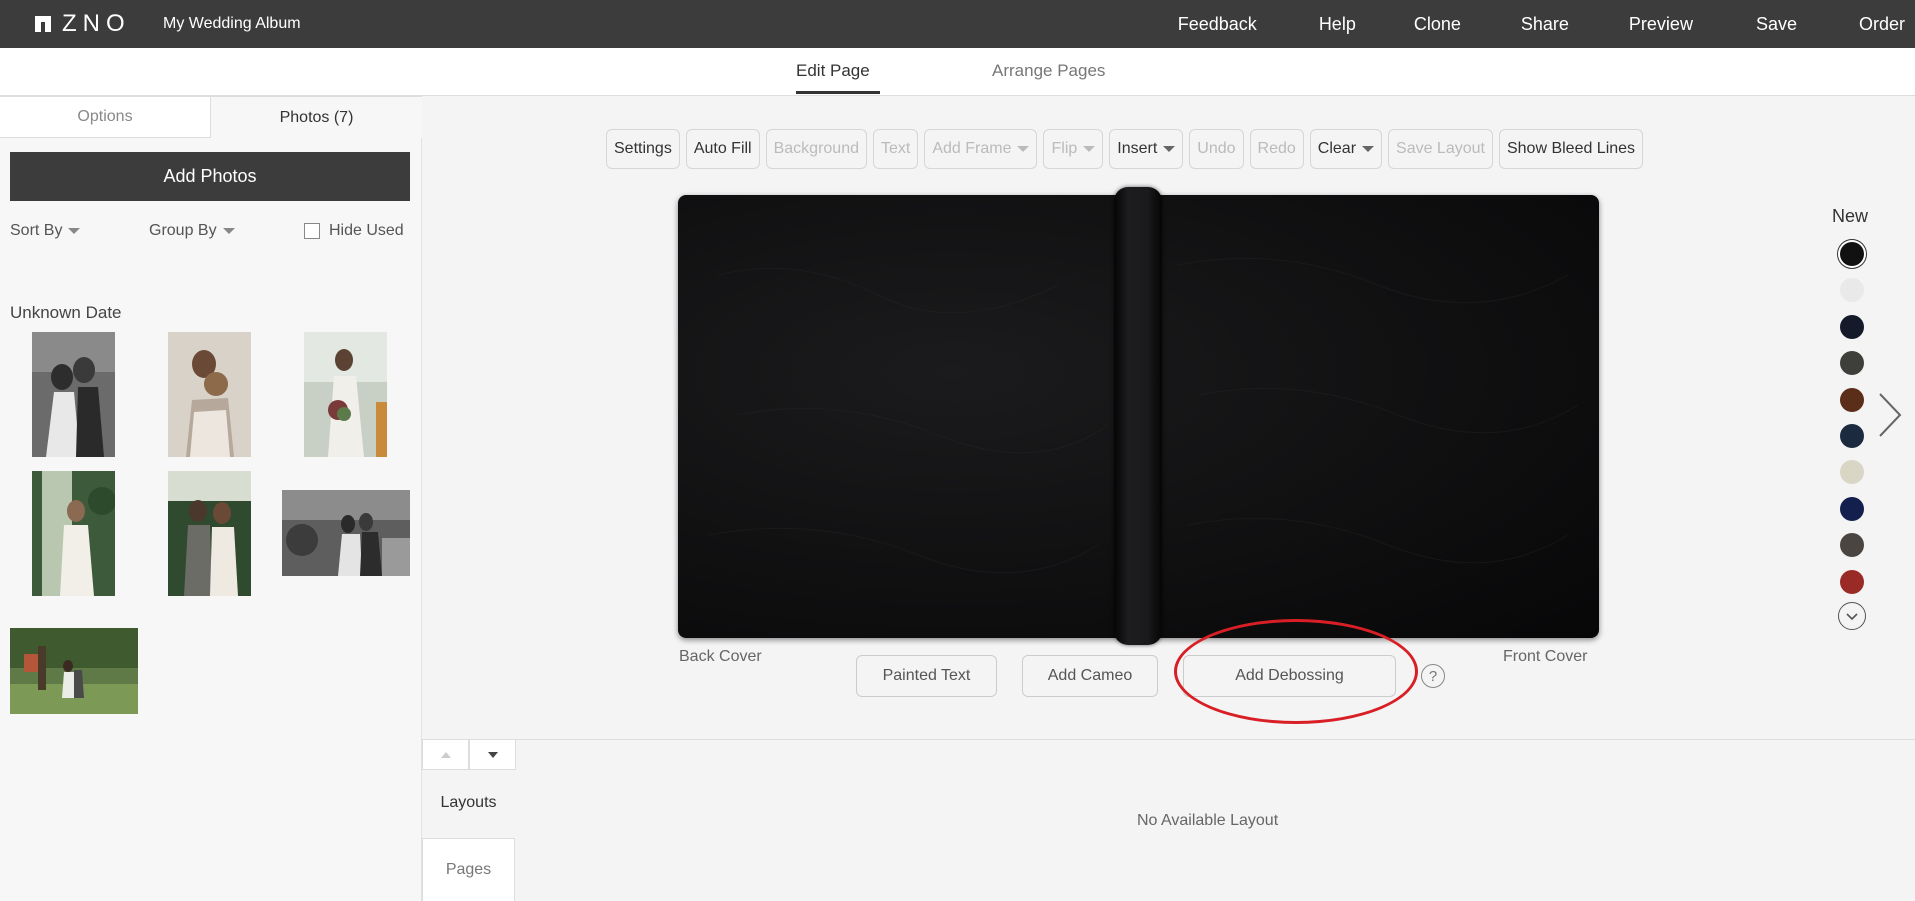 The image size is (1915, 901). What do you see at coordinates (833, 71) in the screenshot?
I see `tab-edit-page: Edit Page` at bounding box center [833, 71].